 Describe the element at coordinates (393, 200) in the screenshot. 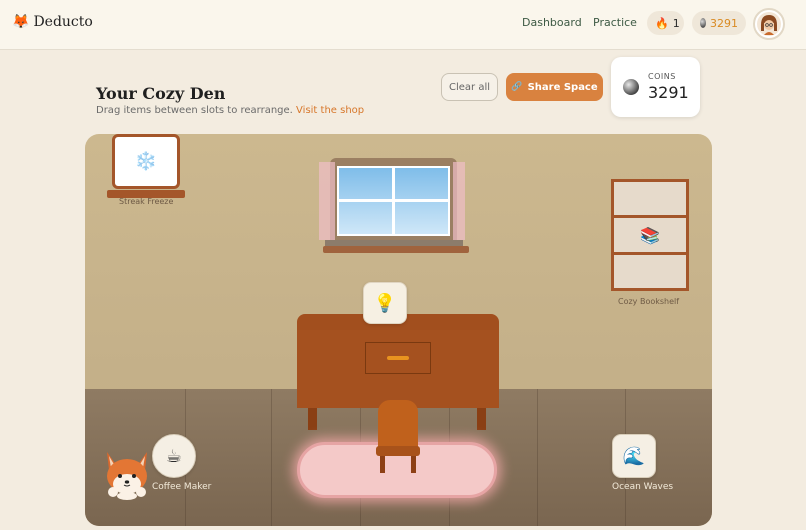

I see `window-transom` at that location.